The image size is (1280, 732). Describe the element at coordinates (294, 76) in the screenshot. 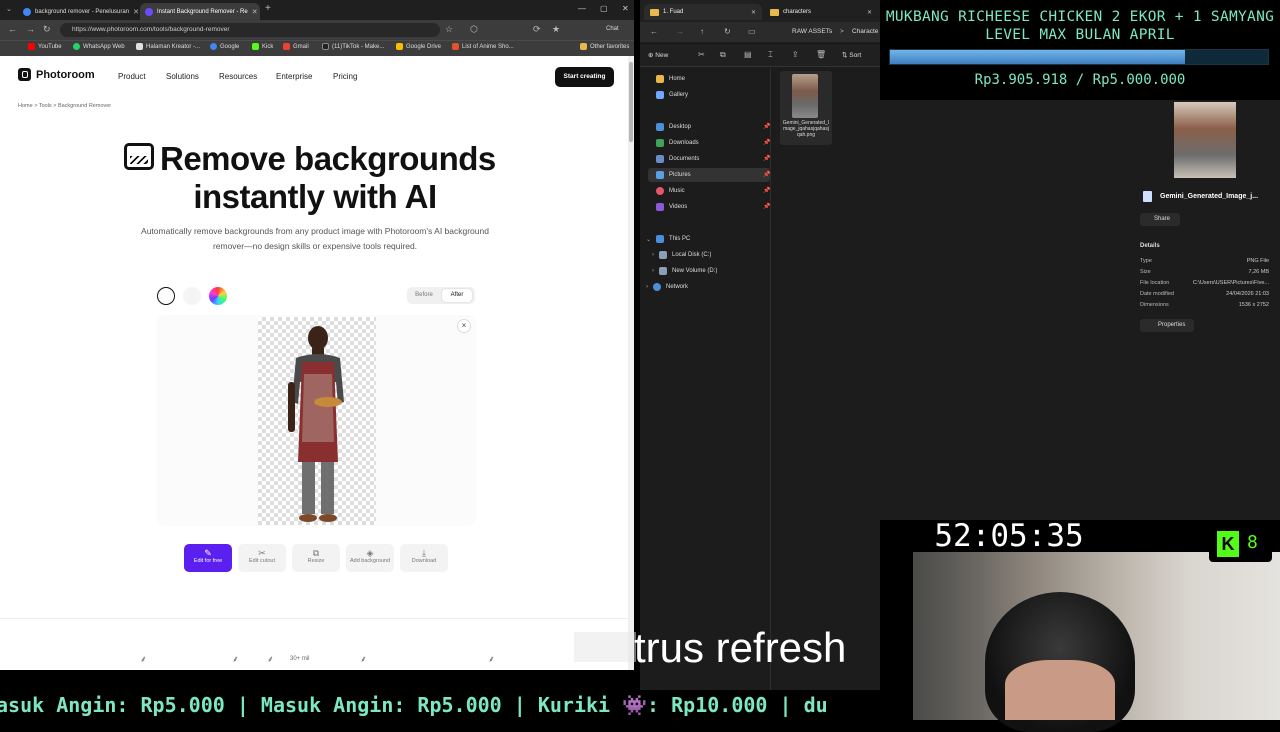

I see `nav-enterprise: Enterprise` at that location.